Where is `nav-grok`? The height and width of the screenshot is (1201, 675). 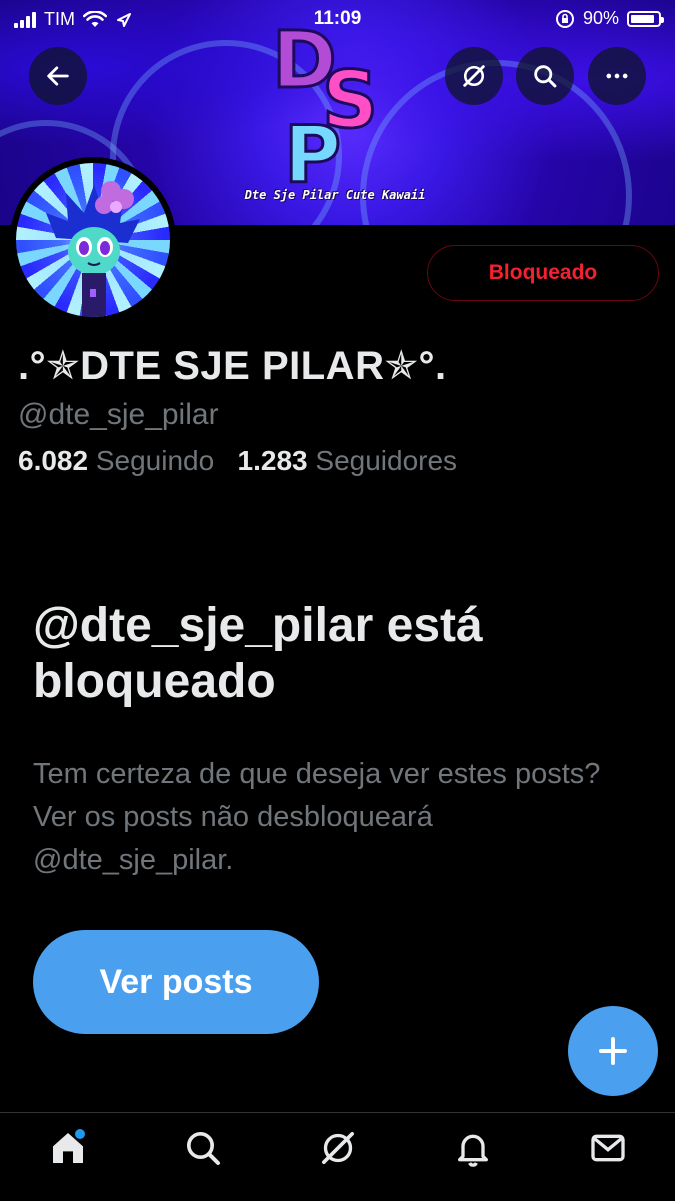 nav-grok is located at coordinates (338, 1148).